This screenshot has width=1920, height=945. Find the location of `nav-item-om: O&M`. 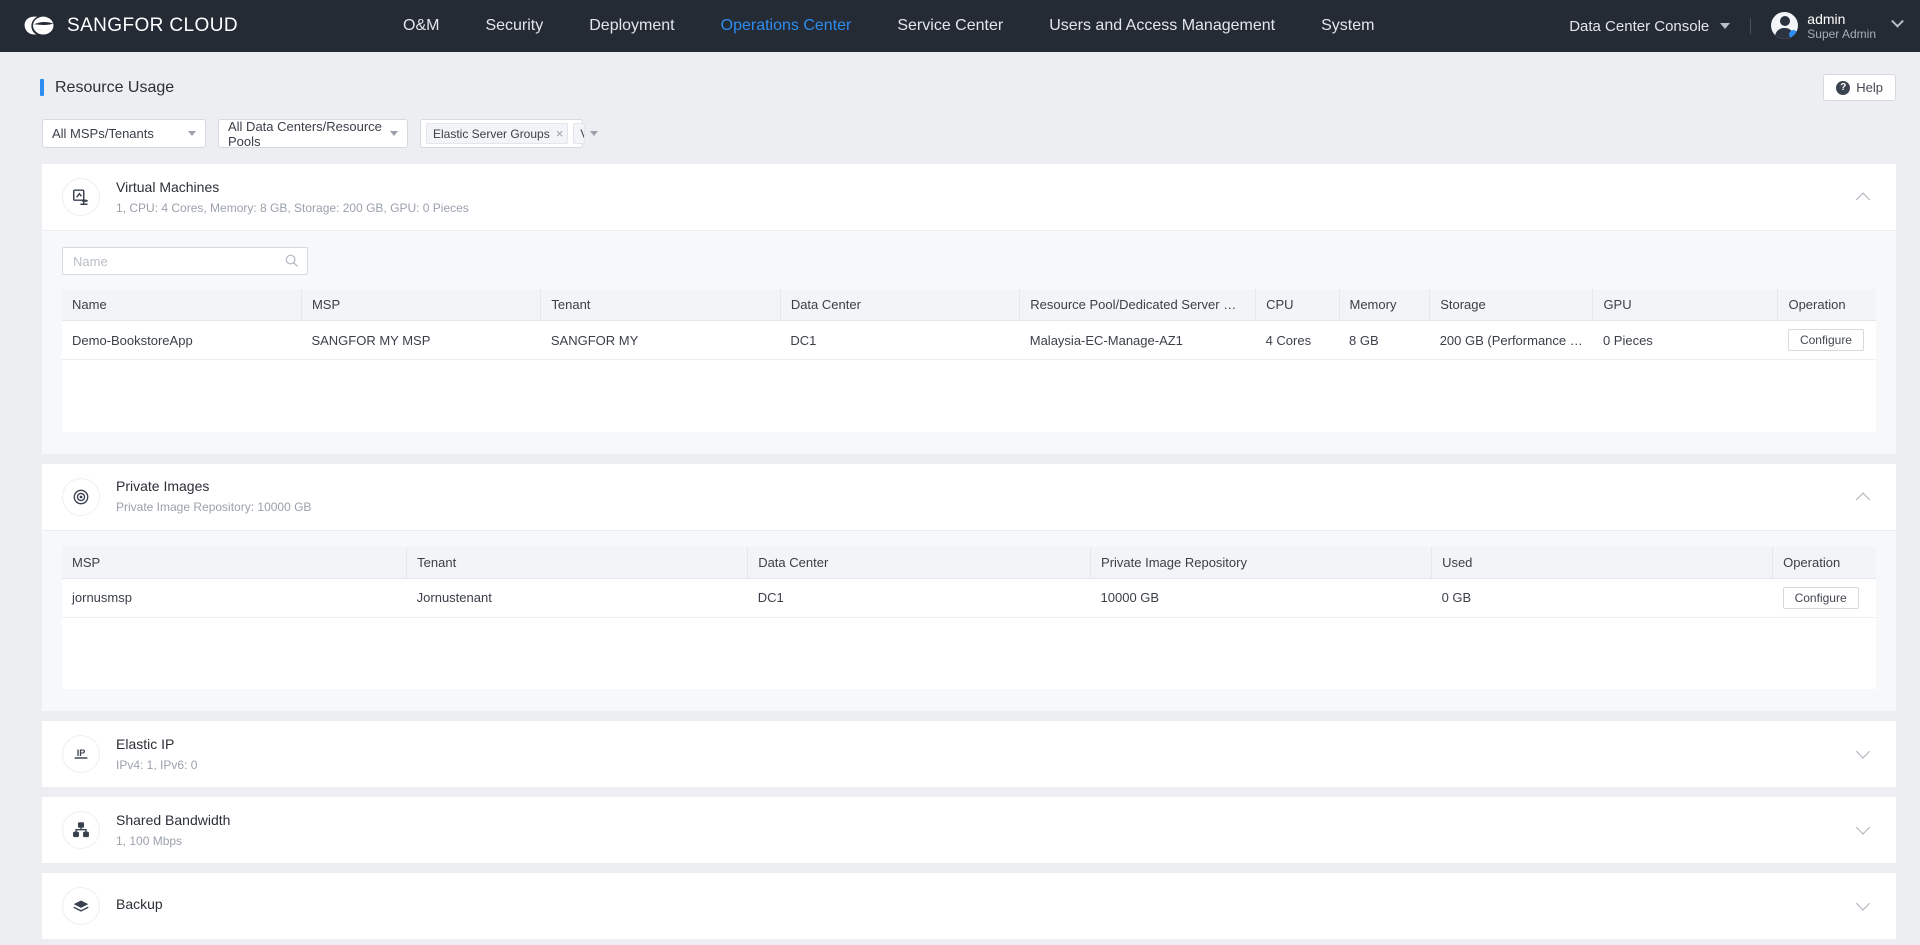

nav-item-om: O&M is located at coordinates (421, 26).